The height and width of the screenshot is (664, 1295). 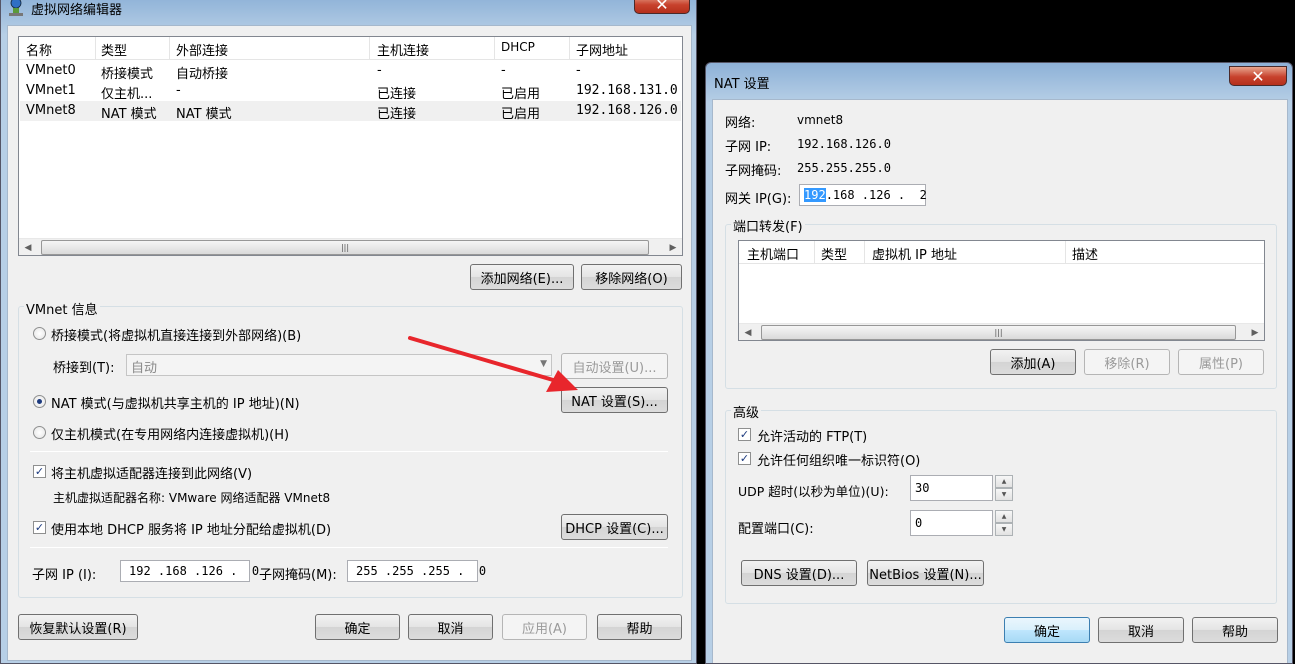 I want to click on subnet-ip-field: 192 .168 .126 . 0, so click(x=189, y=571).